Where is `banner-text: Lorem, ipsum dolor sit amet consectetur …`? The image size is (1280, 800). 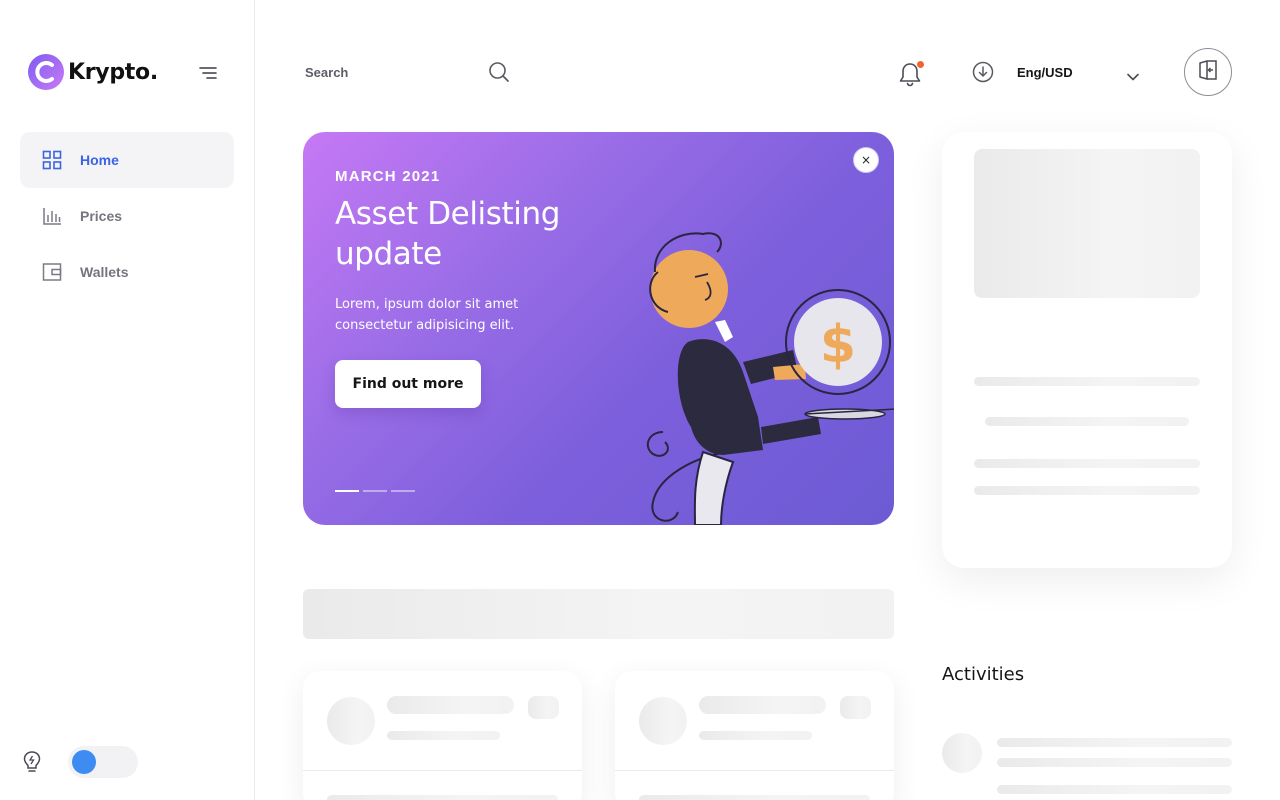 banner-text: Lorem, ipsum dolor sit amet consectetur … is located at coordinates (427, 315).